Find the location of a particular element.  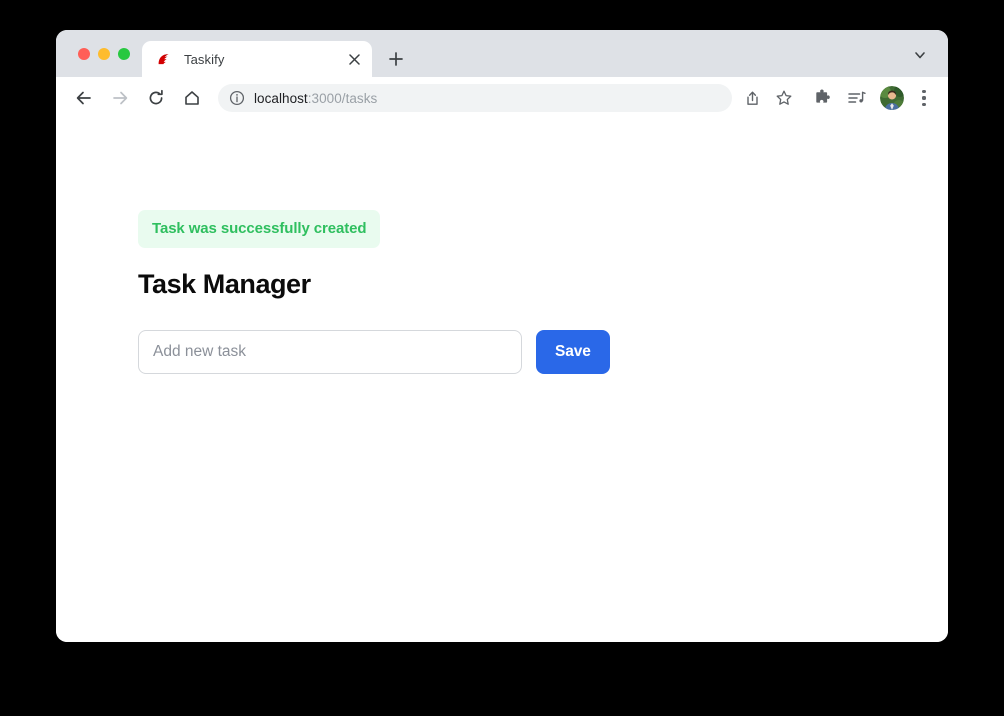

add-task-form: Save is located at coordinates (488, 352).